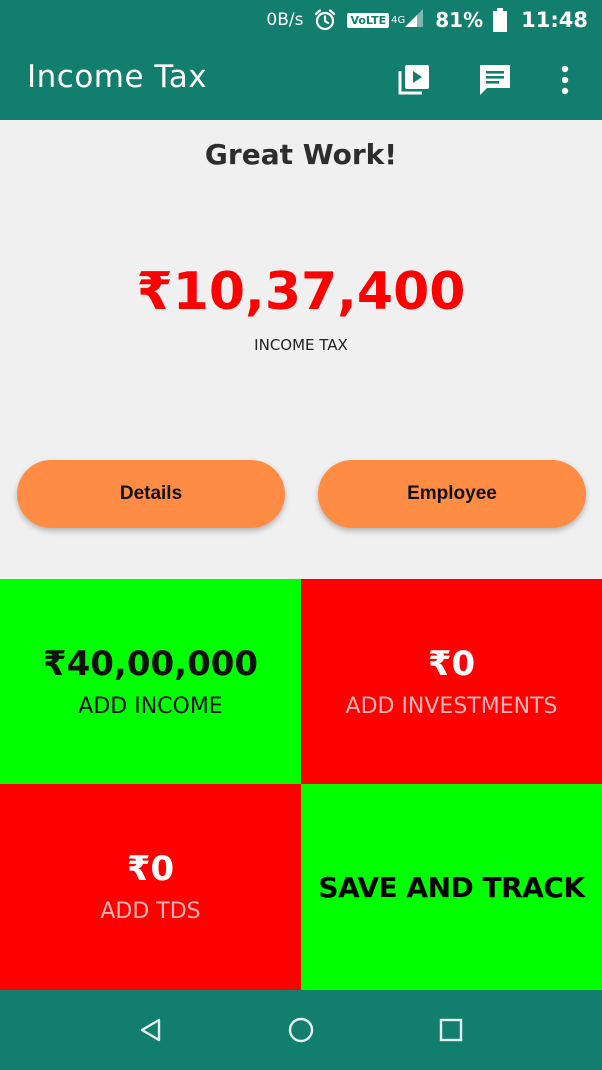 Image resolution: width=602 pixels, height=1070 pixels. What do you see at coordinates (459, 20) in the screenshot?
I see `battery-percent: 81%` at bounding box center [459, 20].